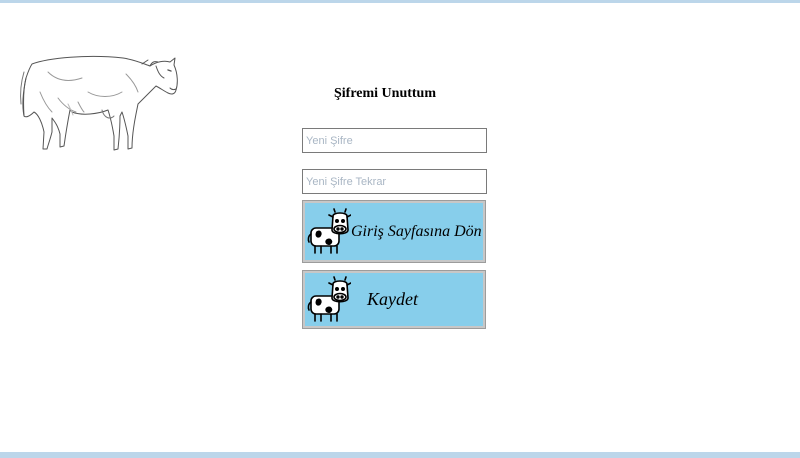  Describe the element at coordinates (385, 93) in the screenshot. I see `page-title: Şifremi Unuttum` at that location.